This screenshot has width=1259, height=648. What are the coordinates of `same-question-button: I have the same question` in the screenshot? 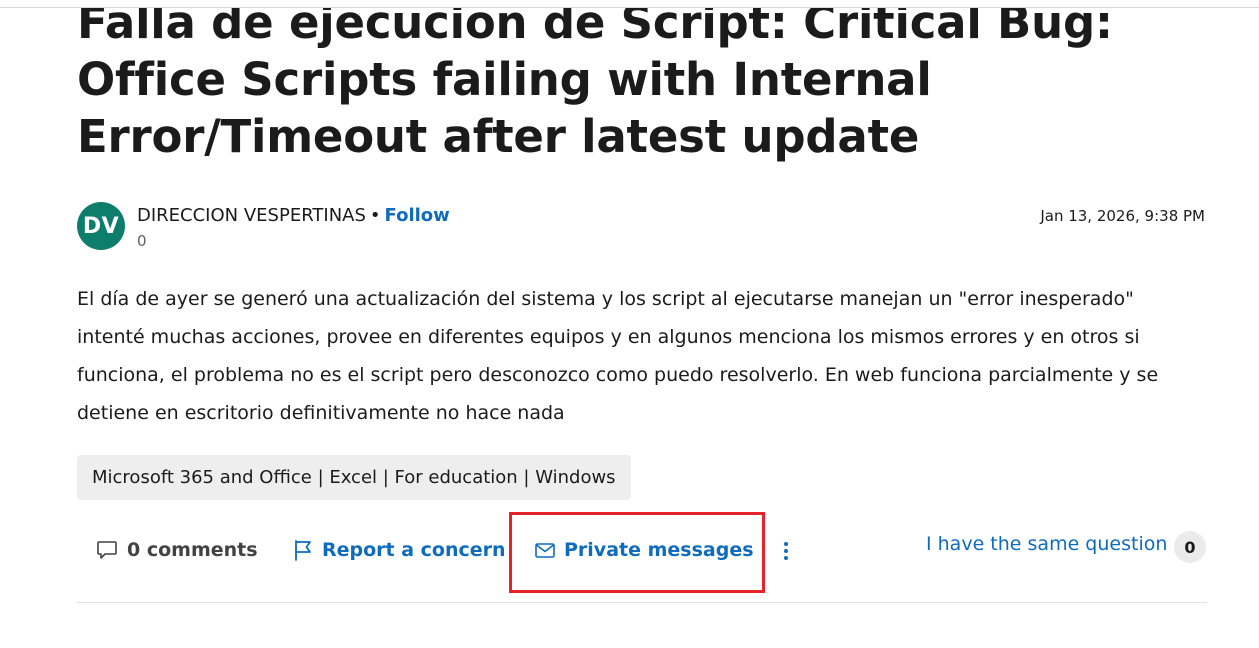 It's located at (1046, 544).